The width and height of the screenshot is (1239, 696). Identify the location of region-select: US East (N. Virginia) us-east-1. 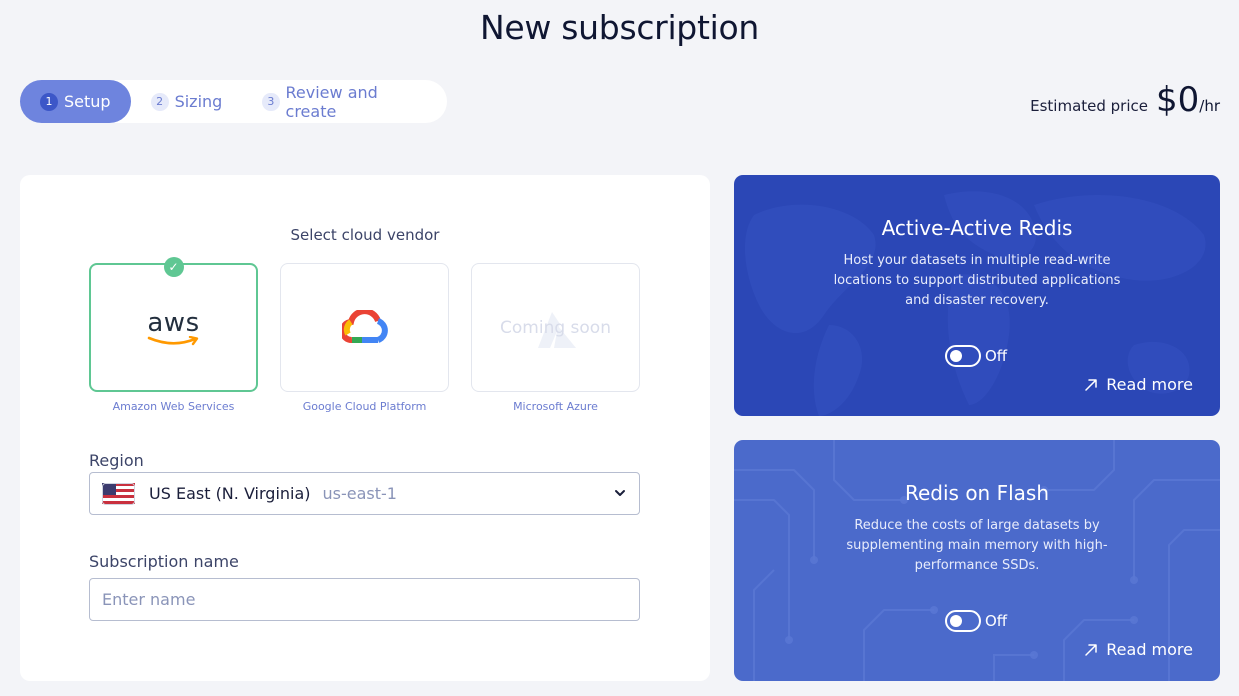
(364, 493).